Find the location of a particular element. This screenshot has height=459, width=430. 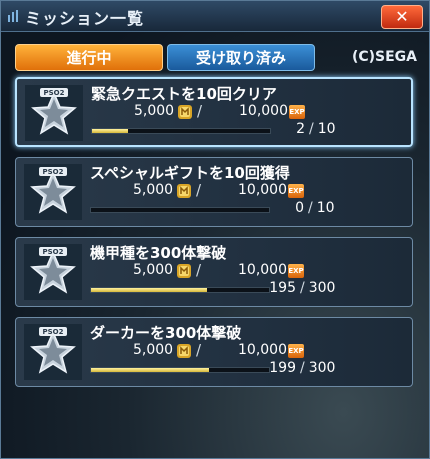

progress-count: 195/300 is located at coordinates (300, 288).